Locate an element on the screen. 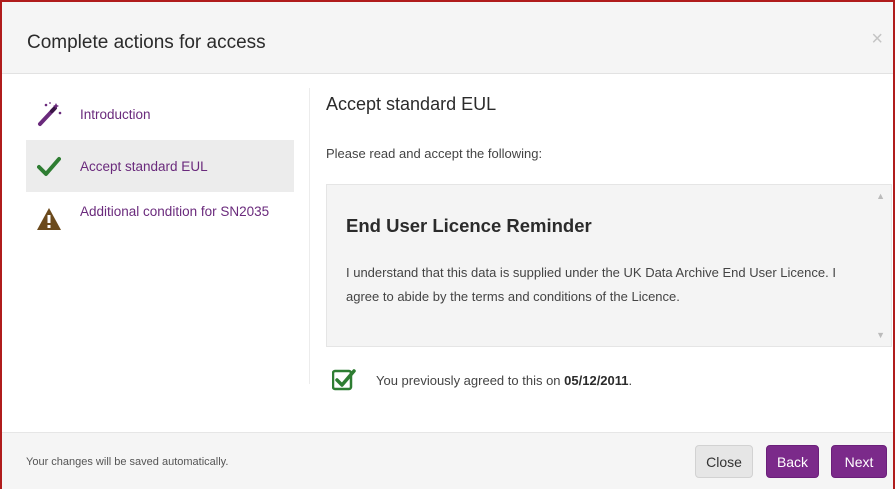 Image resolution: width=895 pixels, height=489 pixels. sidebar-item-label: Additional condition for SN2035 is located at coordinates (175, 211).